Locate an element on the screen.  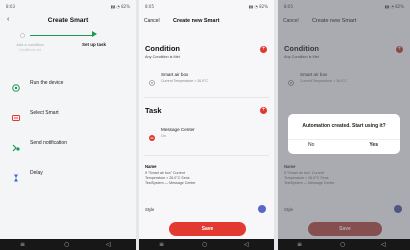
dialog-no-button: No is located at coordinates (311, 145).